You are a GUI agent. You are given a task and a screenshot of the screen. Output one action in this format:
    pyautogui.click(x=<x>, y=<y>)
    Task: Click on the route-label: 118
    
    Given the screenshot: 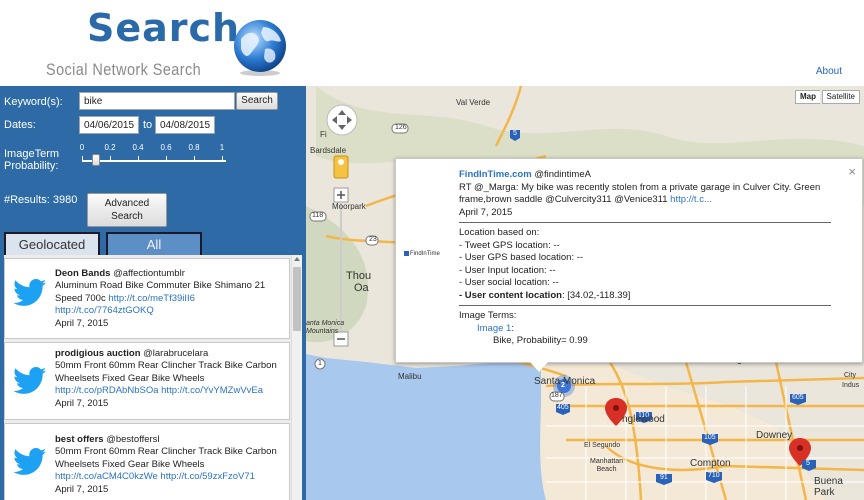 What is the action you would take?
    pyautogui.click(x=318, y=215)
    